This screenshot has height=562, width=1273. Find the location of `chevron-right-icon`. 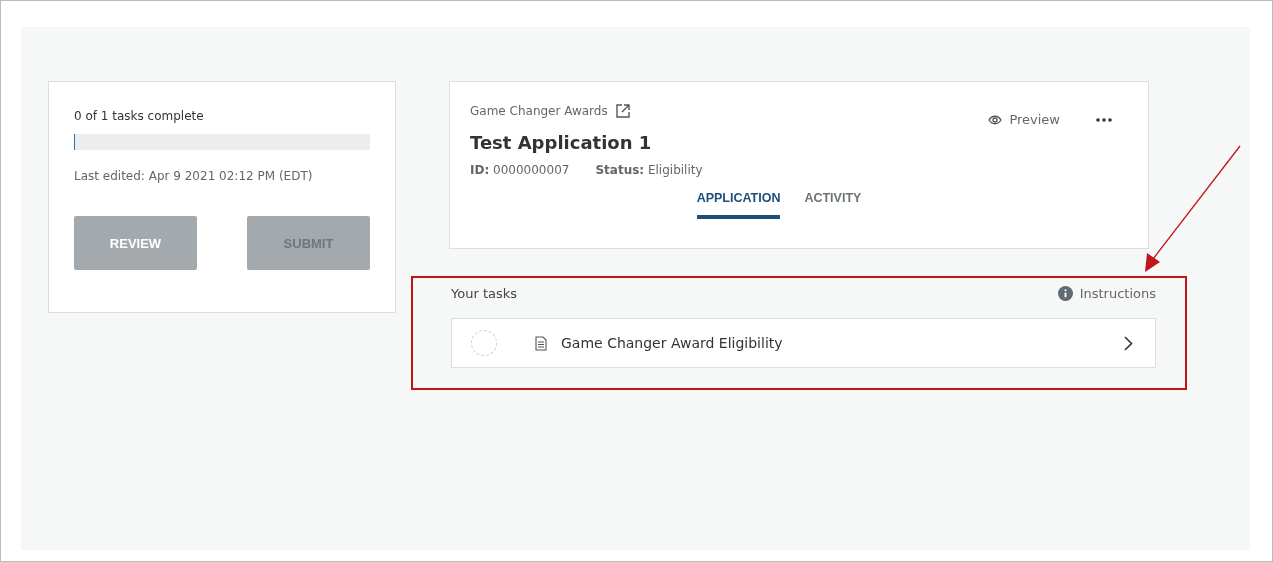

chevron-right-icon is located at coordinates (1128, 343).